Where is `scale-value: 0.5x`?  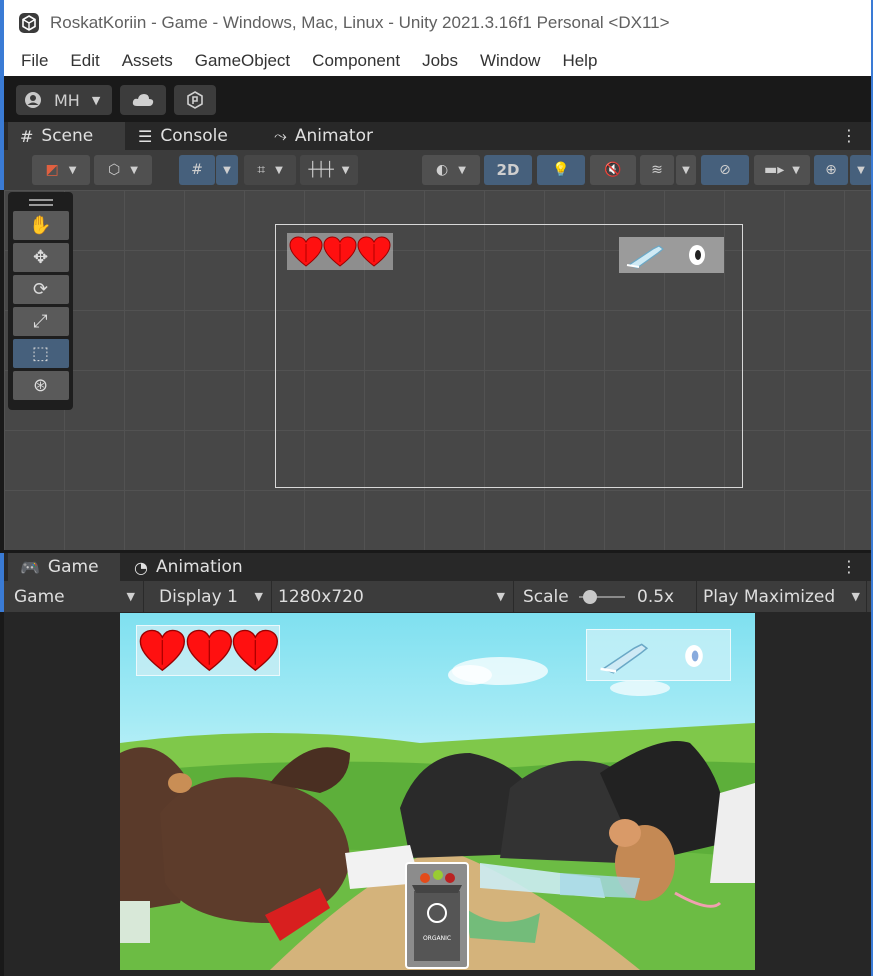 scale-value: 0.5x is located at coordinates (656, 596).